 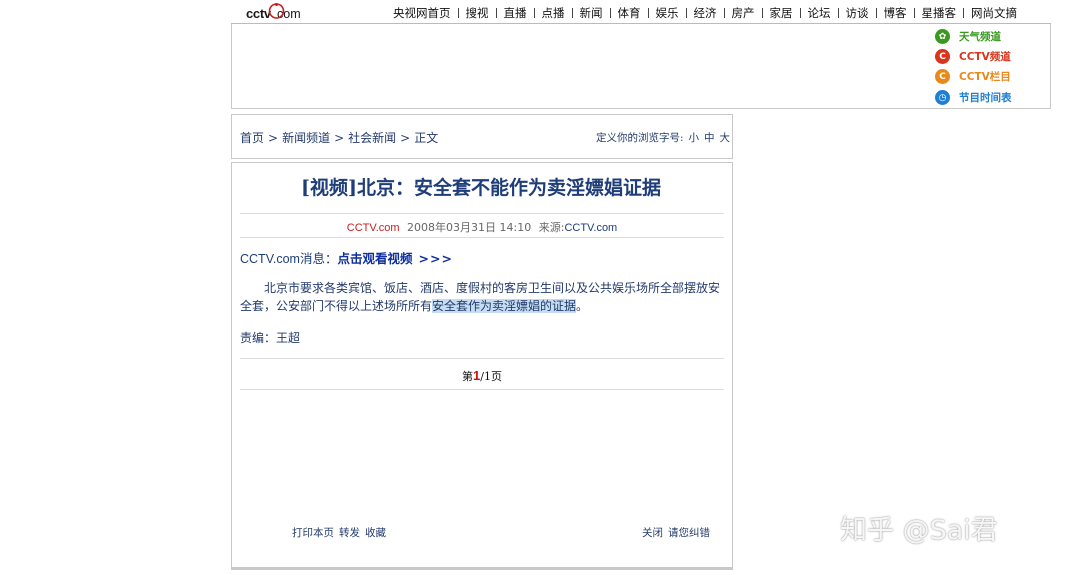 I want to click on quick-link: C CCTV频道, so click(x=973, y=56).